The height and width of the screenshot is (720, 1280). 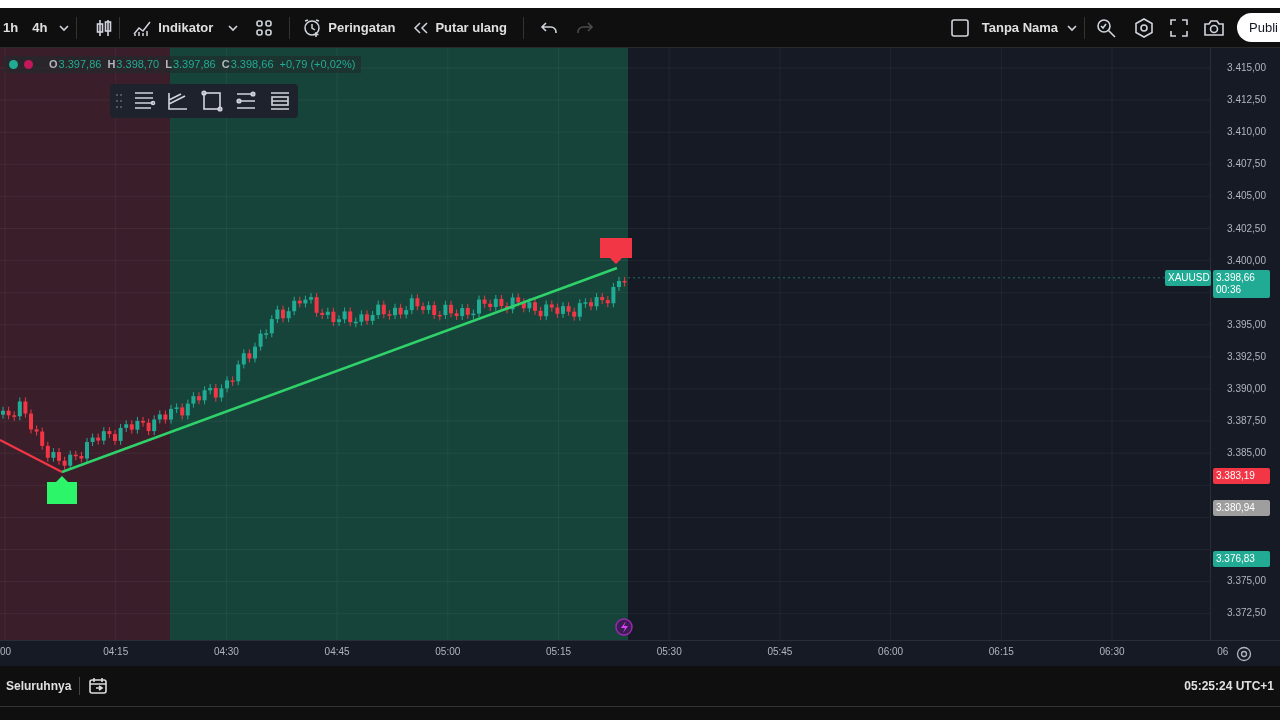 What do you see at coordinates (1246, 196) in the screenshot?
I see `price-tick: 3.405,00` at bounding box center [1246, 196].